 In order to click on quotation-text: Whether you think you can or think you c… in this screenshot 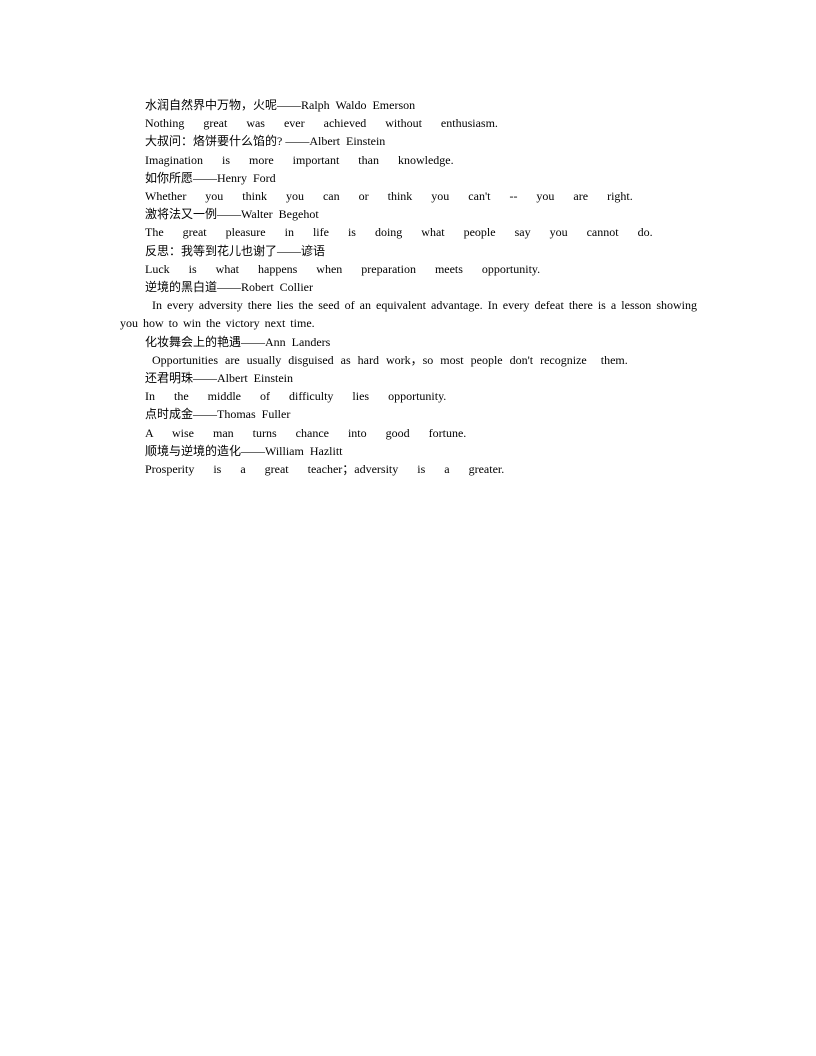, I will do `click(389, 196)`.